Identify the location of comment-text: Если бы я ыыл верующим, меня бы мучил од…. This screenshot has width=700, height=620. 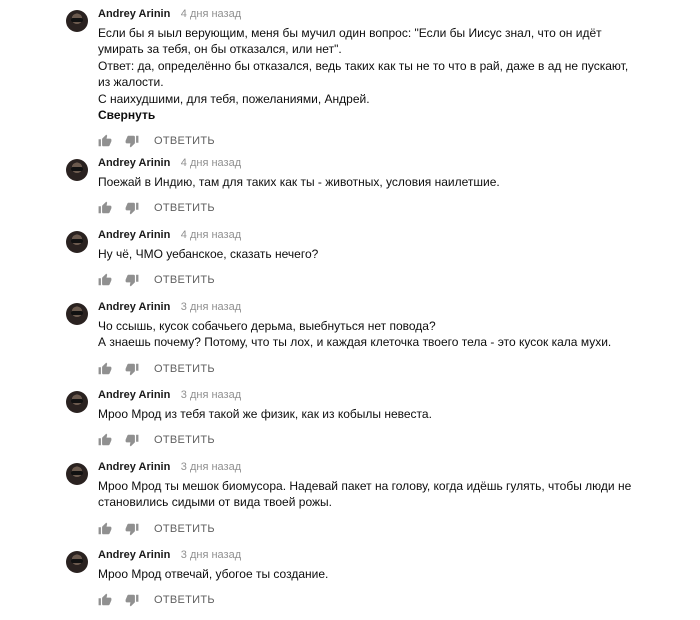
(378, 66).